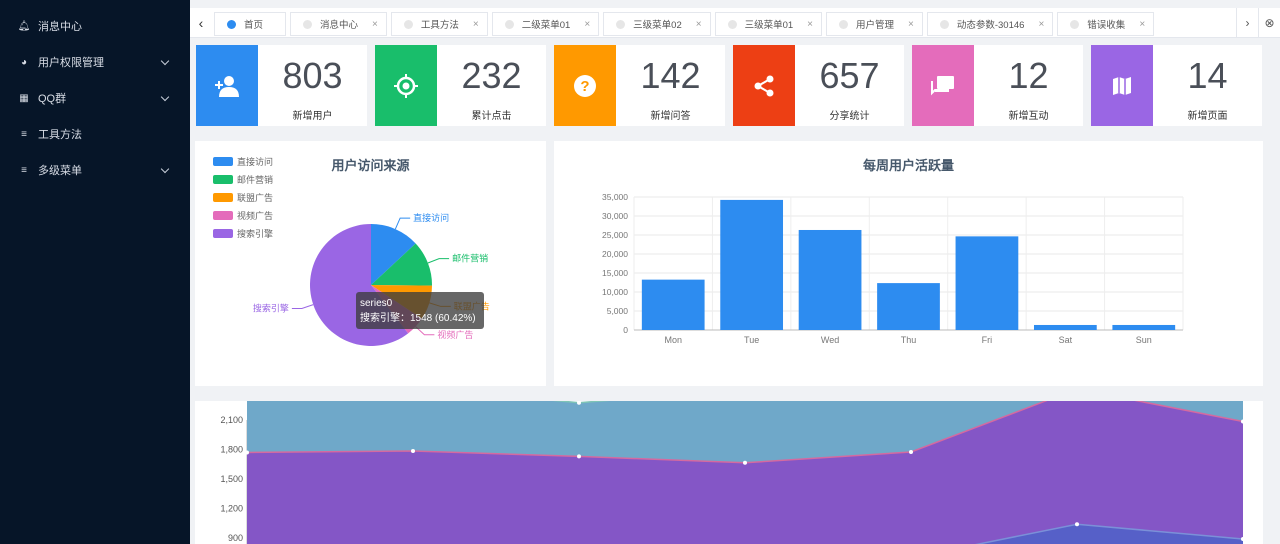 The width and height of the screenshot is (1280, 544). I want to click on x-tick-label: Thu, so click(909, 340).